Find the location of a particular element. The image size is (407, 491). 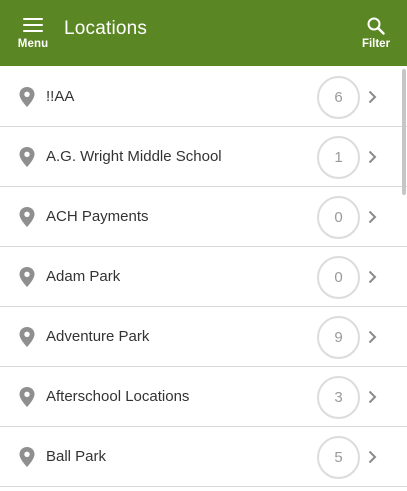

list-item: Afterschool Locations 3 is located at coordinates (203, 397).